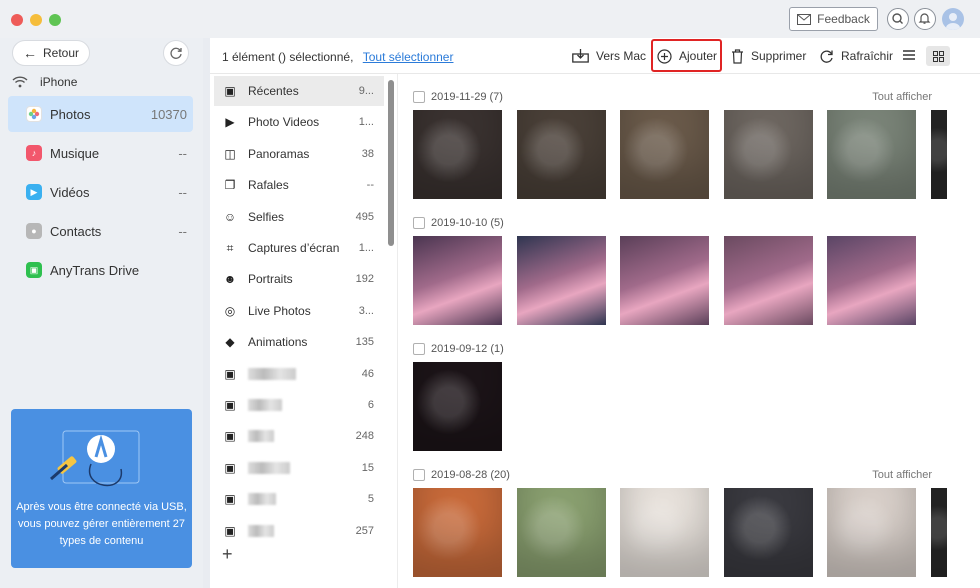  Describe the element at coordinates (168, 114) in the screenshot. I see `sidebar-item-count: 10370` at that location.